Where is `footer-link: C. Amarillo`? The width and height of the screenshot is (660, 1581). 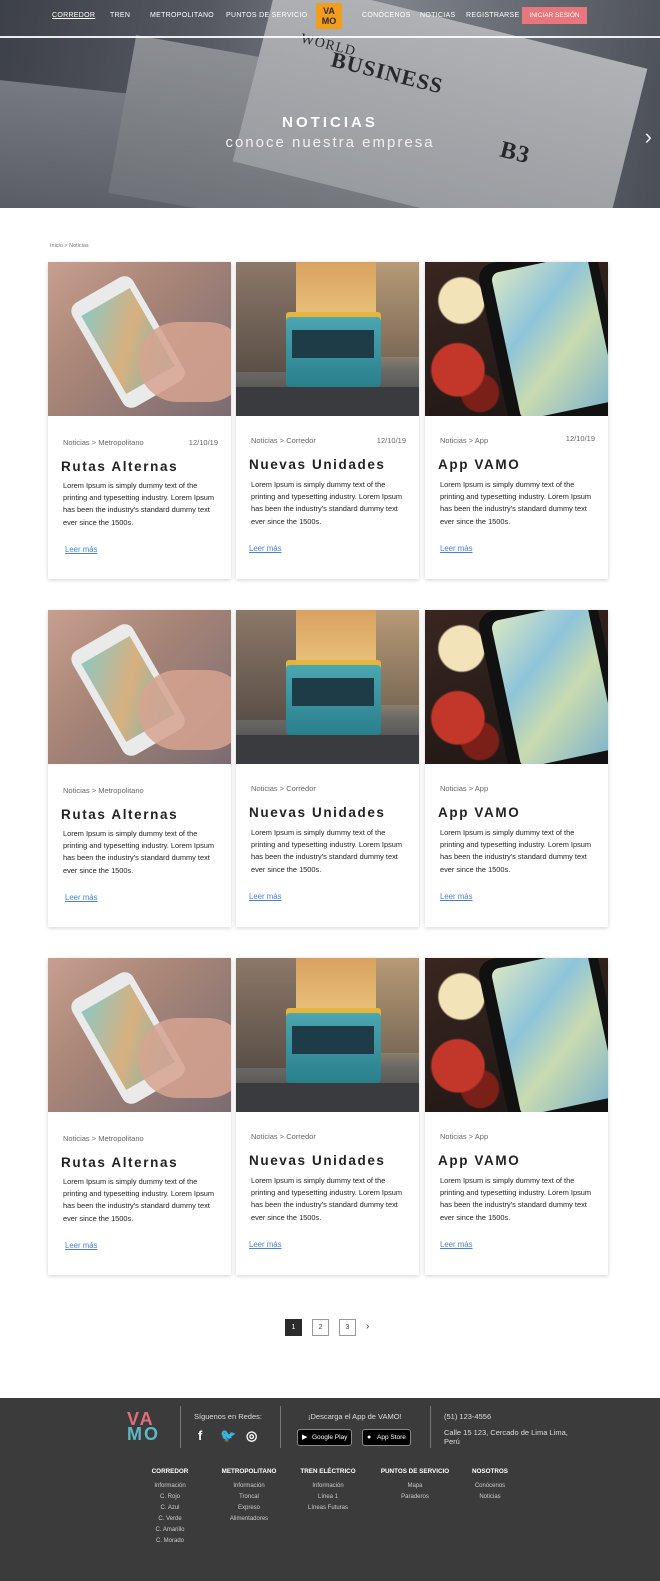
footer-link: C. Amarillo is located at coordinates (170, 1530).